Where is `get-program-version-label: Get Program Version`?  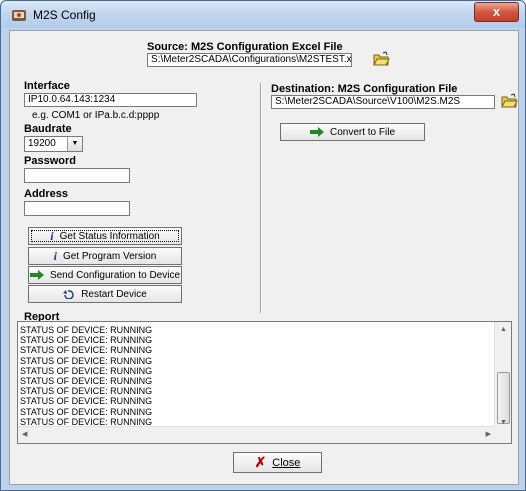
get-program-version-label: Get Program Version is located at coordinates (109, 256).